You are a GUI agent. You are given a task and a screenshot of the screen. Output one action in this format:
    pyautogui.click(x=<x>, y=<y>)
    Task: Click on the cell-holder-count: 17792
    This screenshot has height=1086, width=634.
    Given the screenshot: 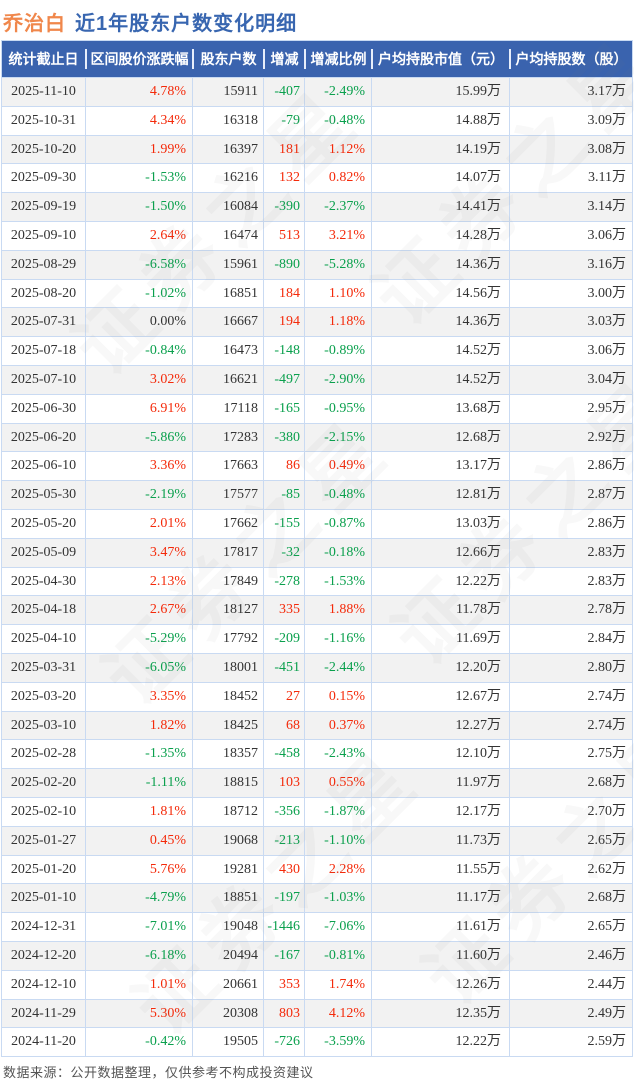 What is the action you would take?
    pyautogui.click(x=227, y=639)
    